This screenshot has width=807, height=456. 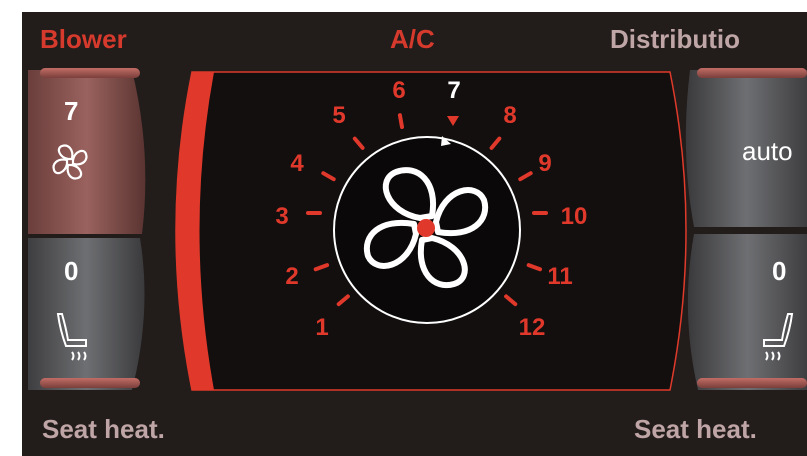 What do you see at coordinates (574, 216) in the screenshot?
I see `dial-label-10: 10` at bounding box center [574, 216].